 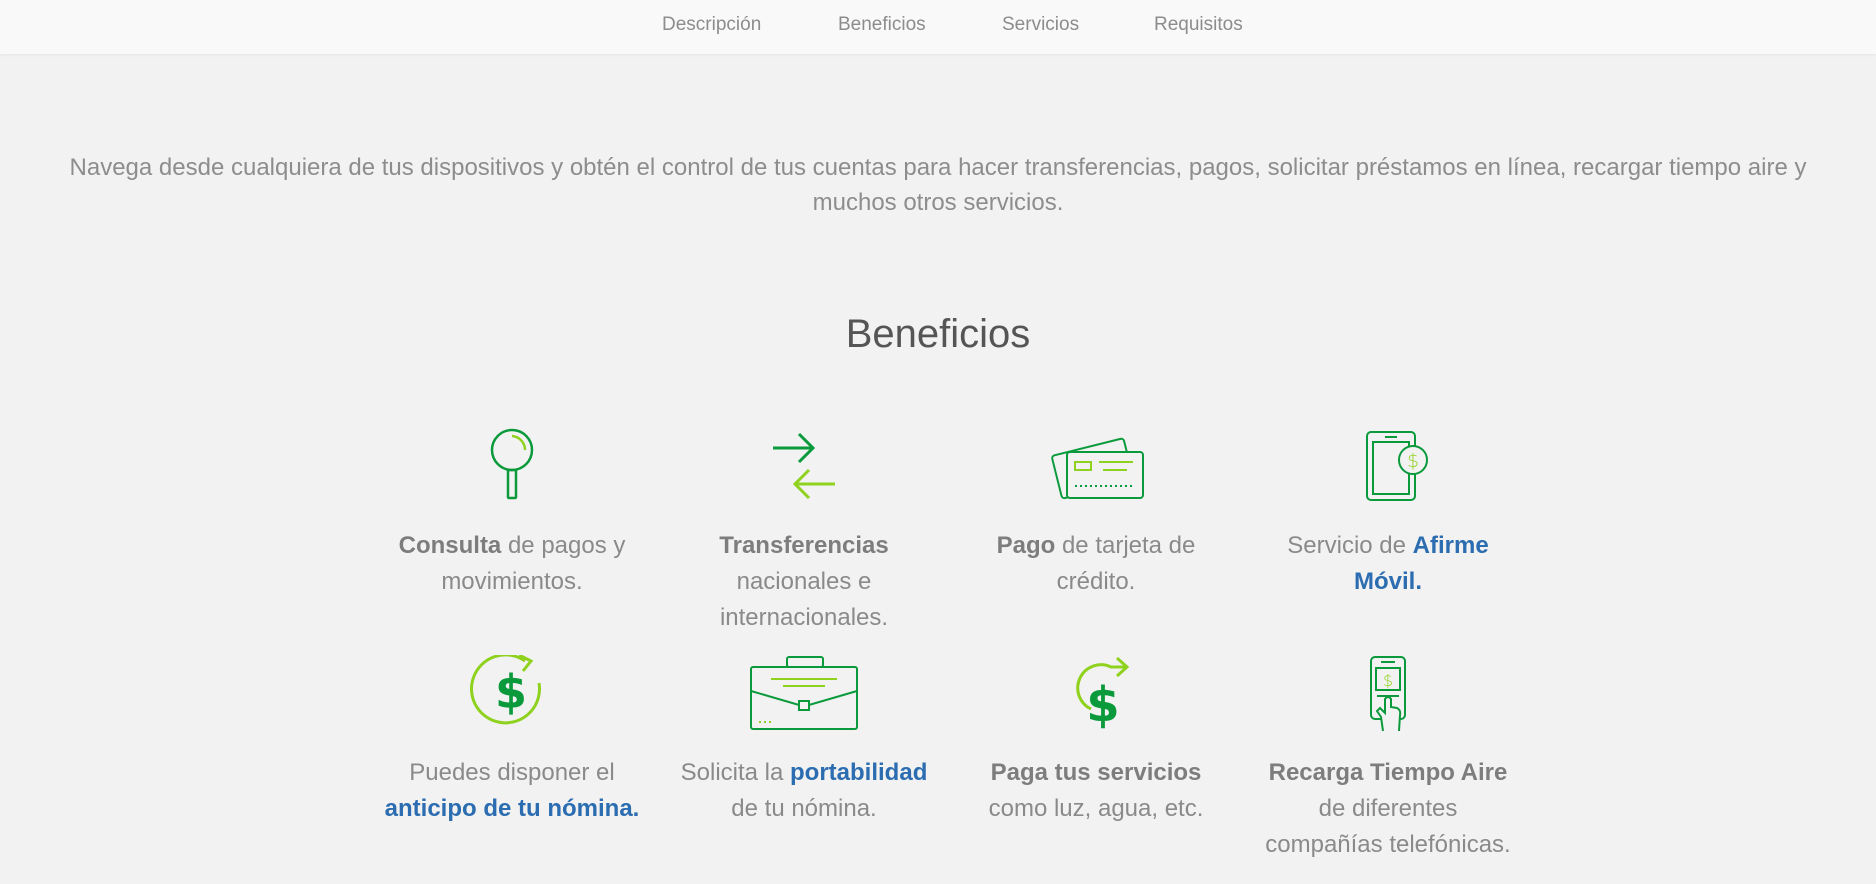 What do you see at coordinates (1040, 25) in the screenshot?
I see `nav-link-servicios: Servicios` at bounding box center [1040, 25].